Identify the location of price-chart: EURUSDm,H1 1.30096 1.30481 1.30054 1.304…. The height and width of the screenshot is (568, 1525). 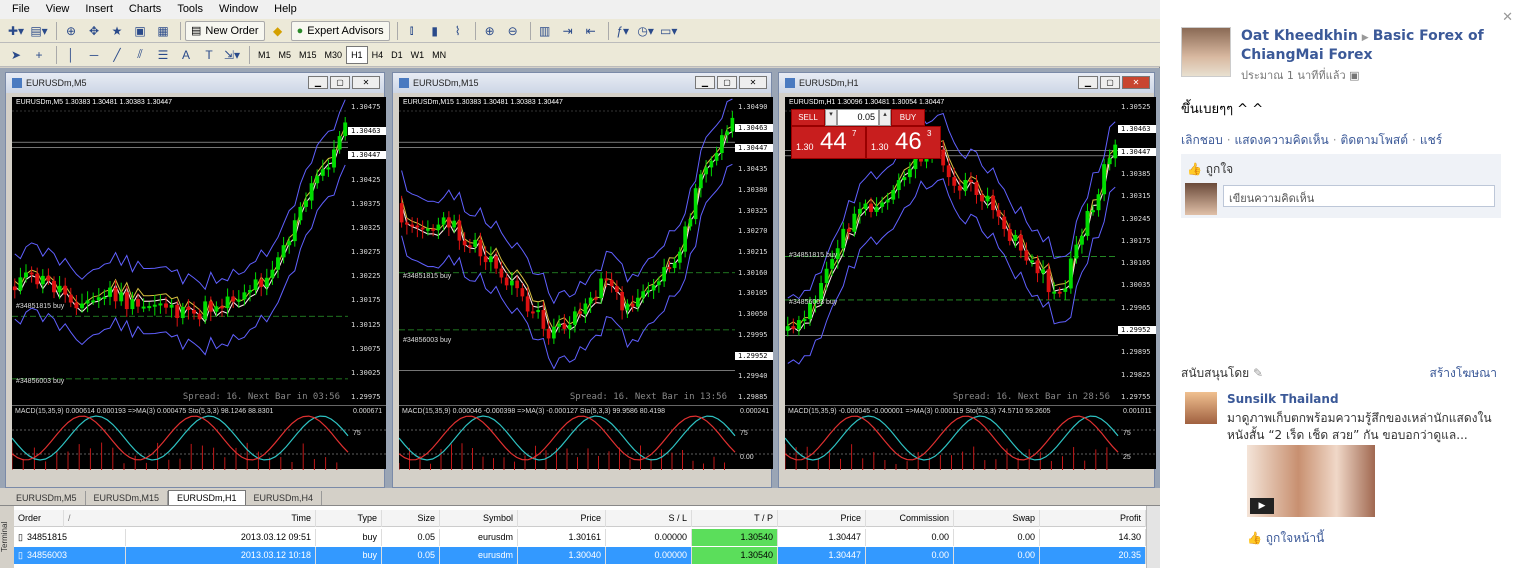
(951, 251).